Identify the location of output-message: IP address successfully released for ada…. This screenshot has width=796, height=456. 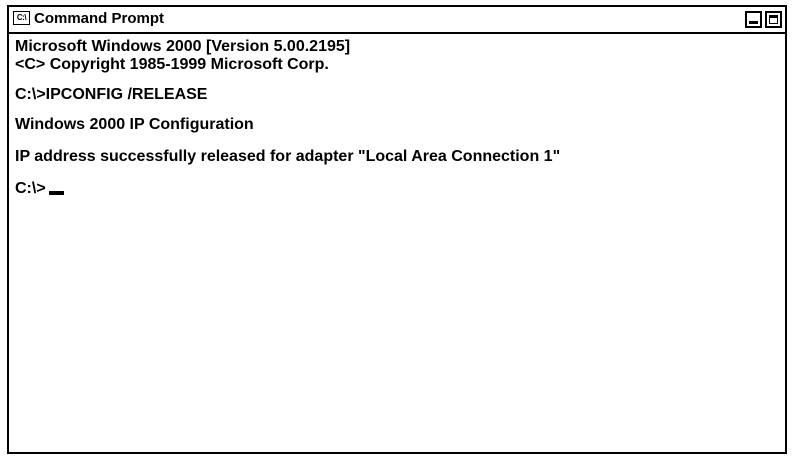
(288, 156).